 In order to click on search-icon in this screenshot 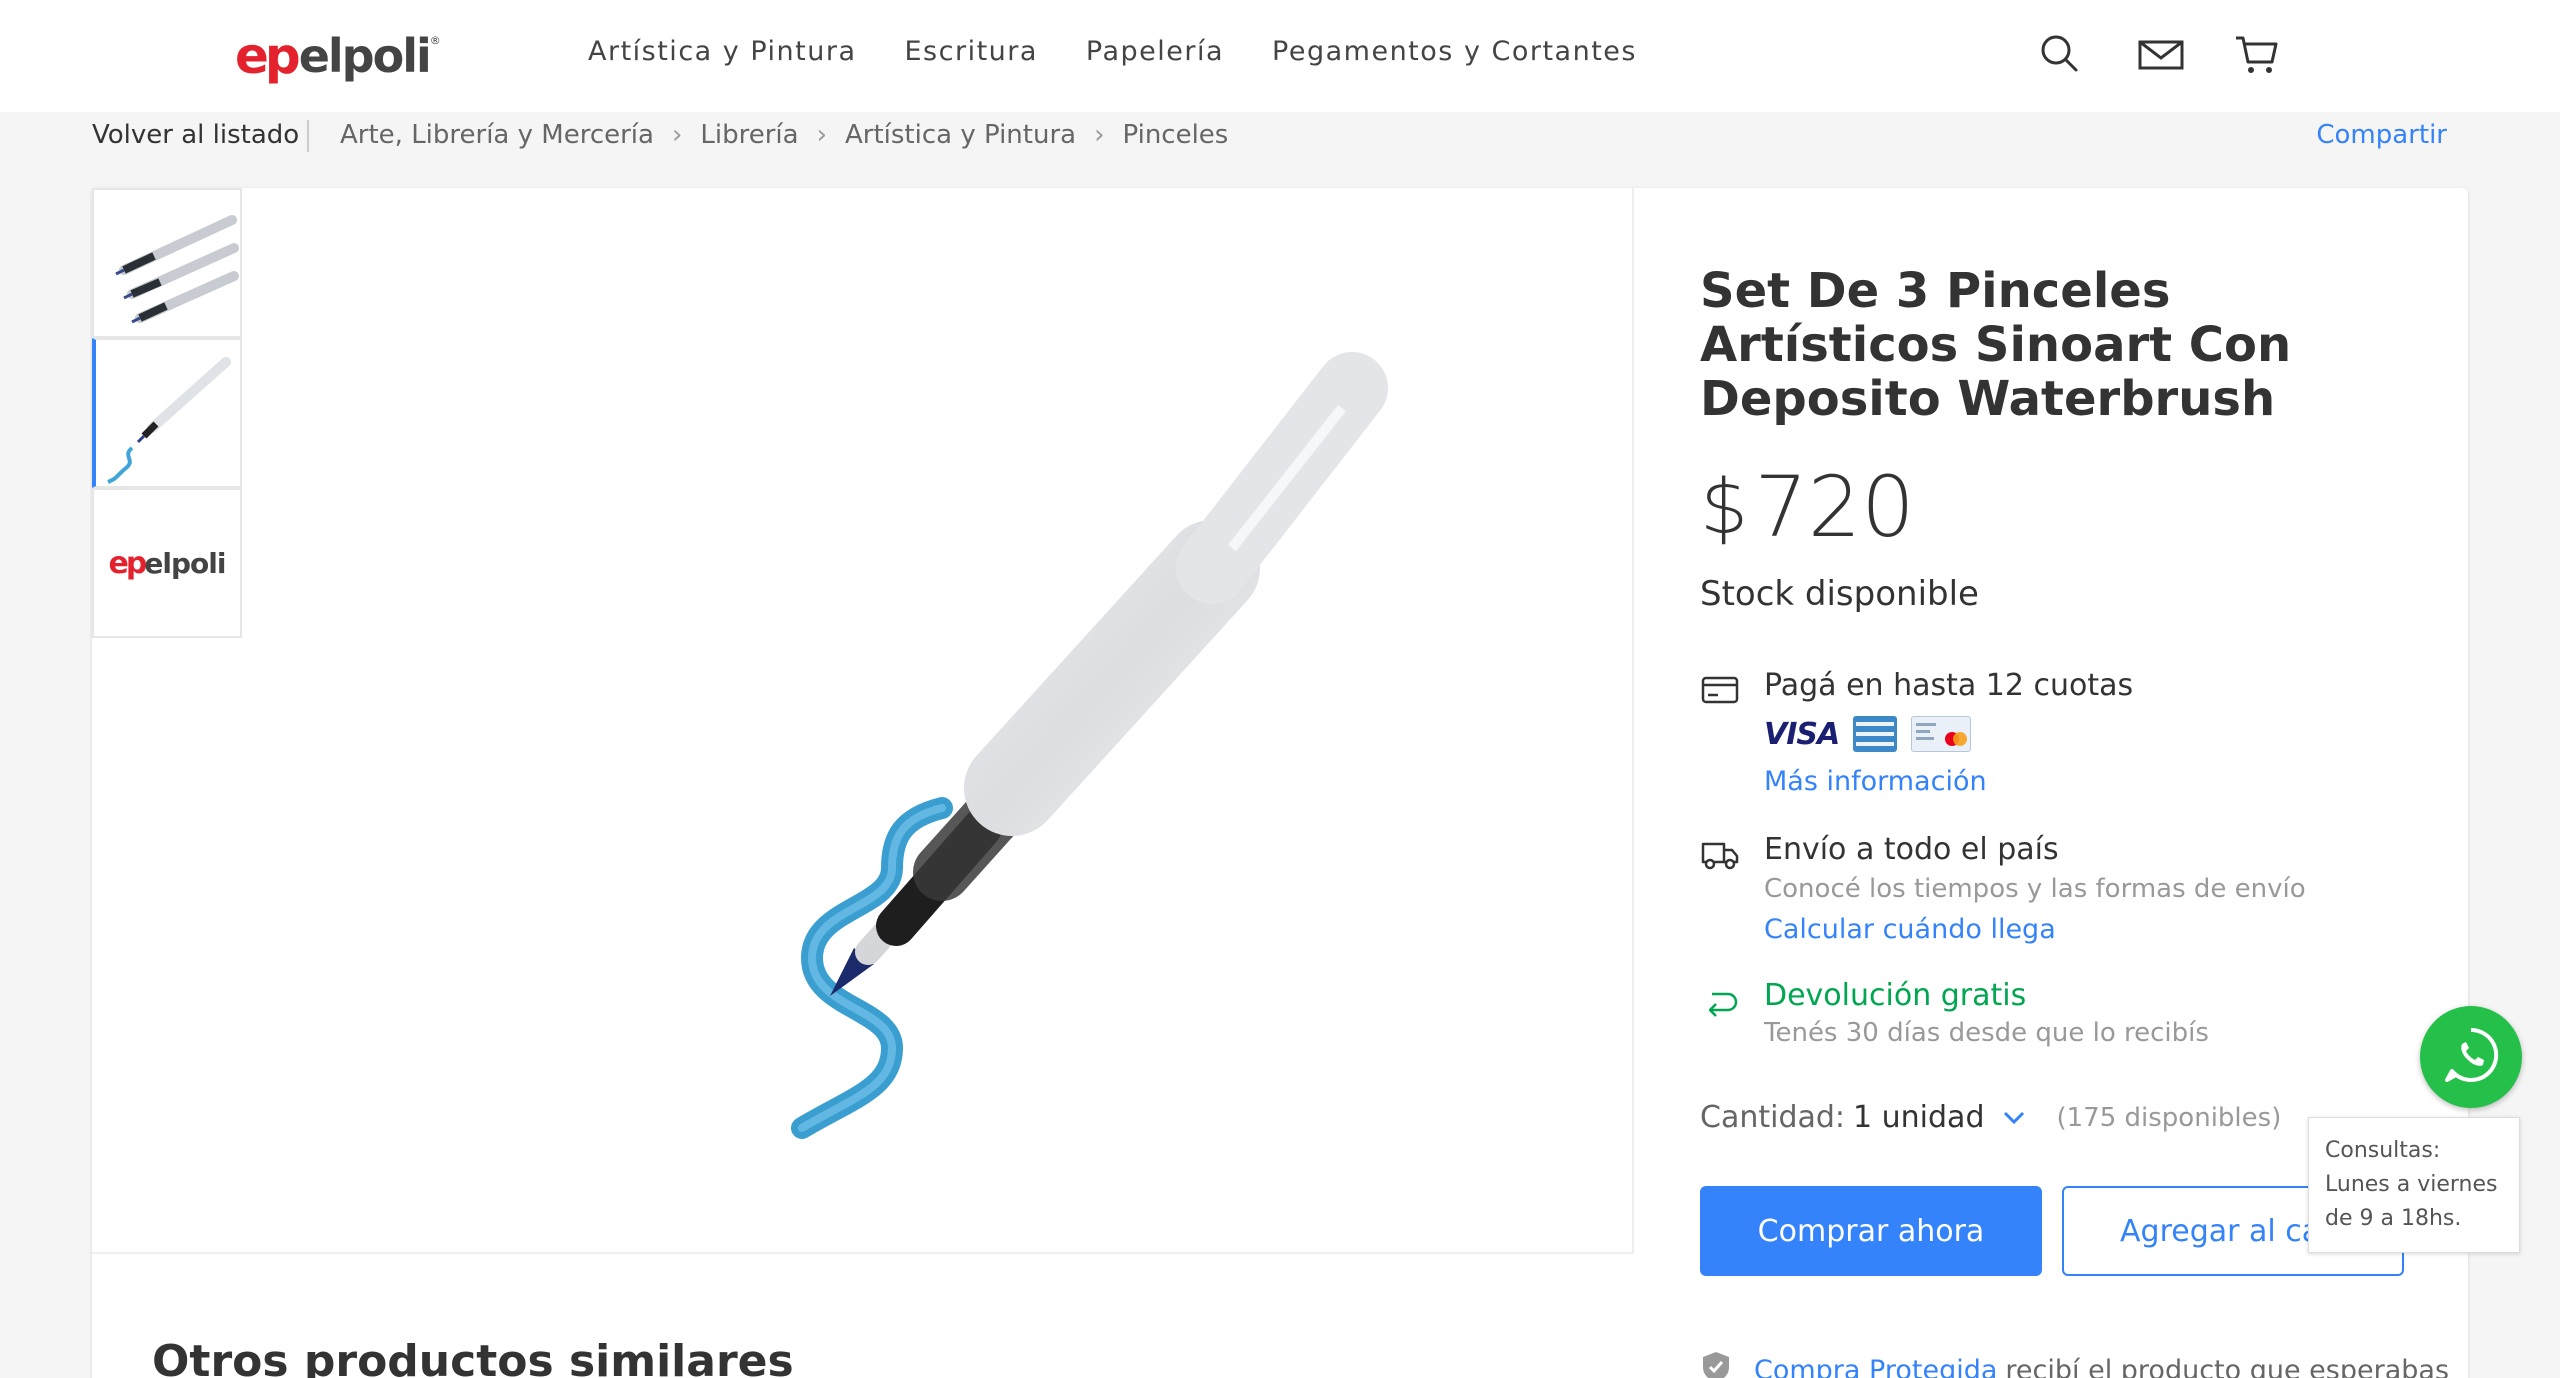, I will do `click(2060, 54)`.